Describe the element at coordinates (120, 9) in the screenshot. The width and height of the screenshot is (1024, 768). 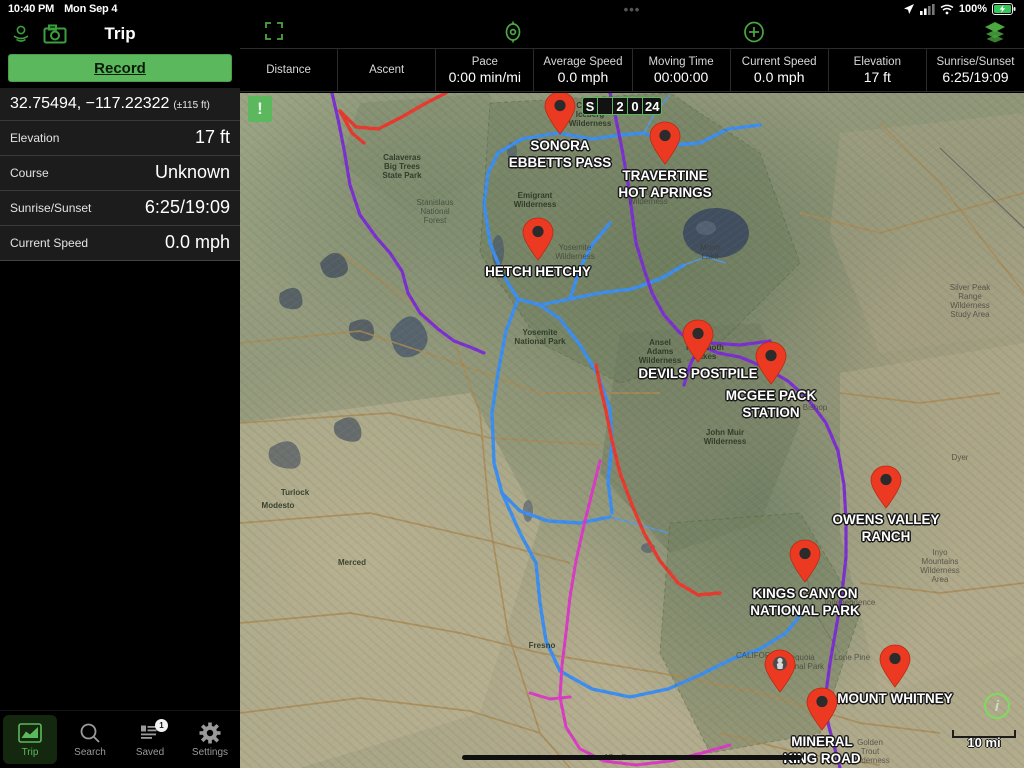
I see `ios-status-bar: 10:40 PM Mon Sep 4` at that location.